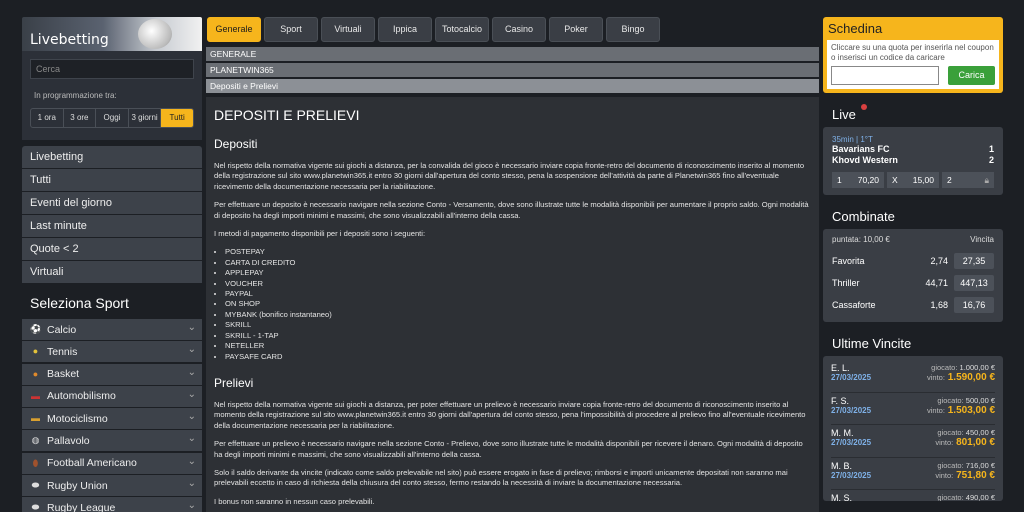  I want to click on tab-poker: Poker, so click(576, 29).